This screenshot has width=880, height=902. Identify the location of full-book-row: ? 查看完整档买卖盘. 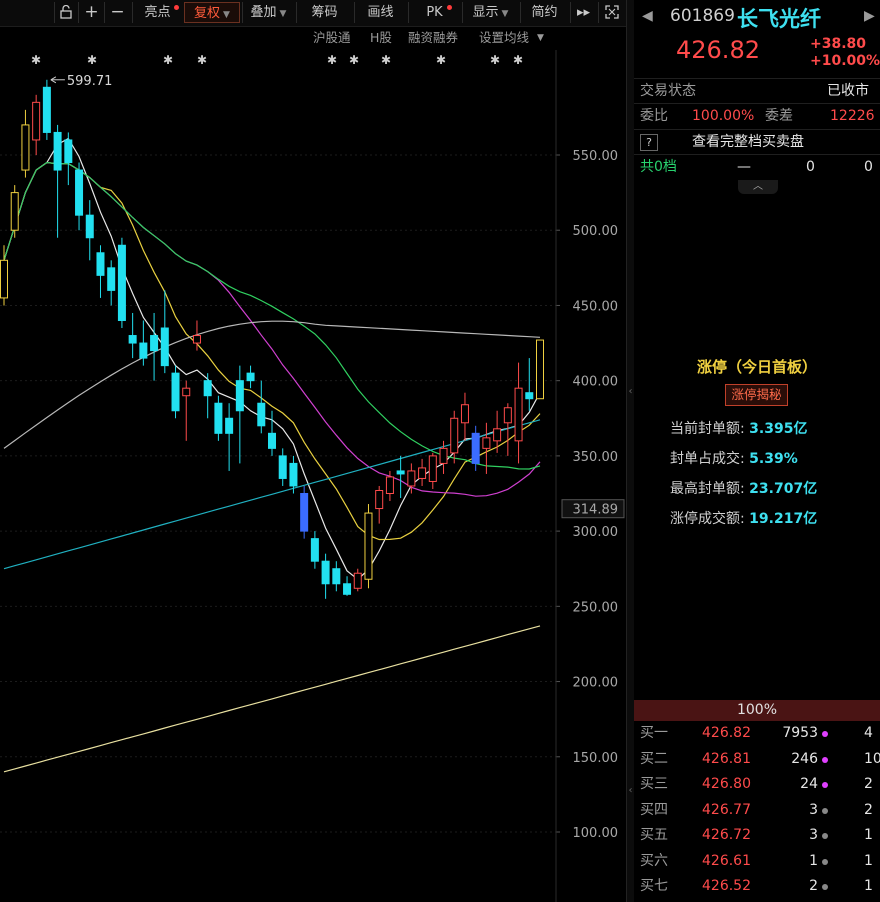
(757, 141).